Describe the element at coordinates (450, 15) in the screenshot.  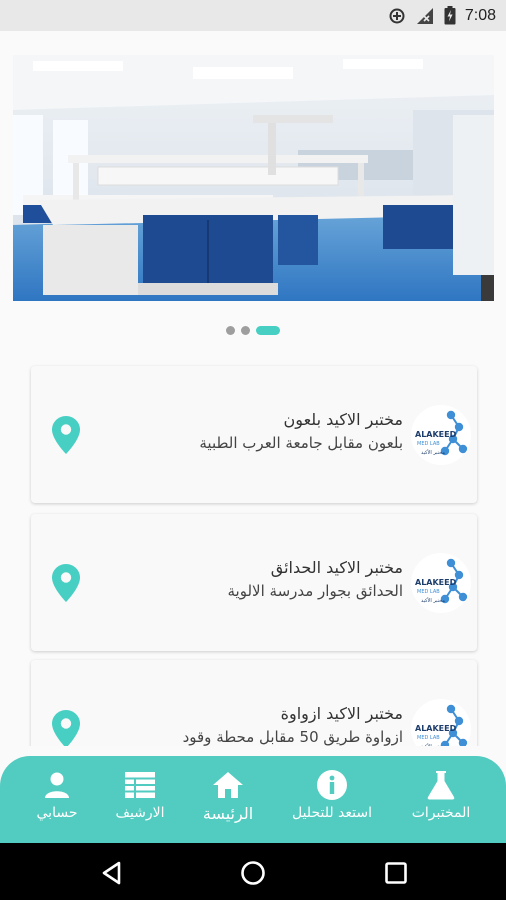
I see `battery-icon` at that location.